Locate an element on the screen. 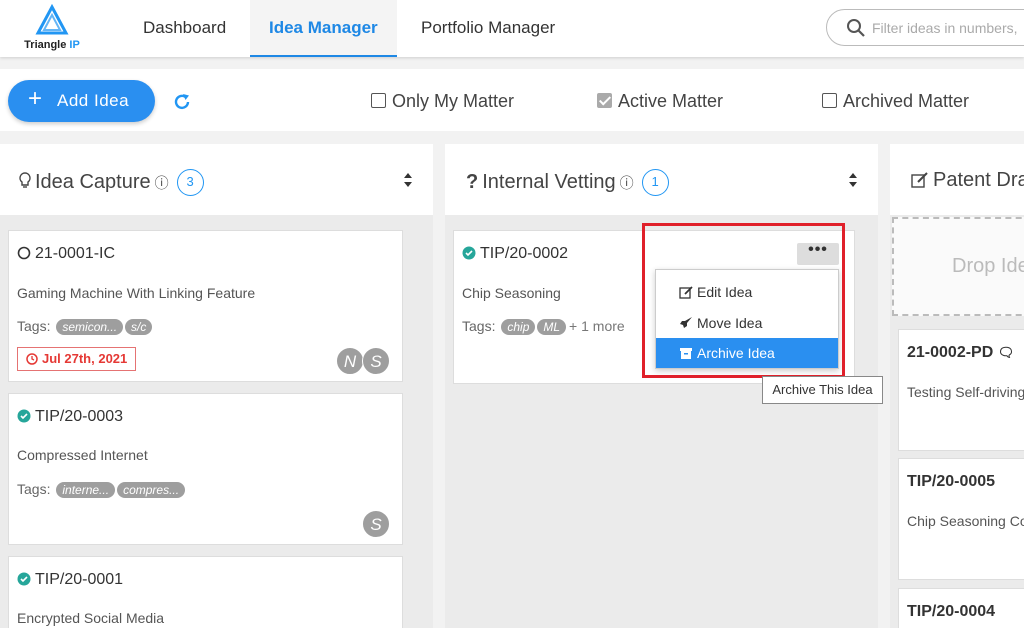  menu-item-edit-idea: Edit Idea is located at coordinates (747, 292).